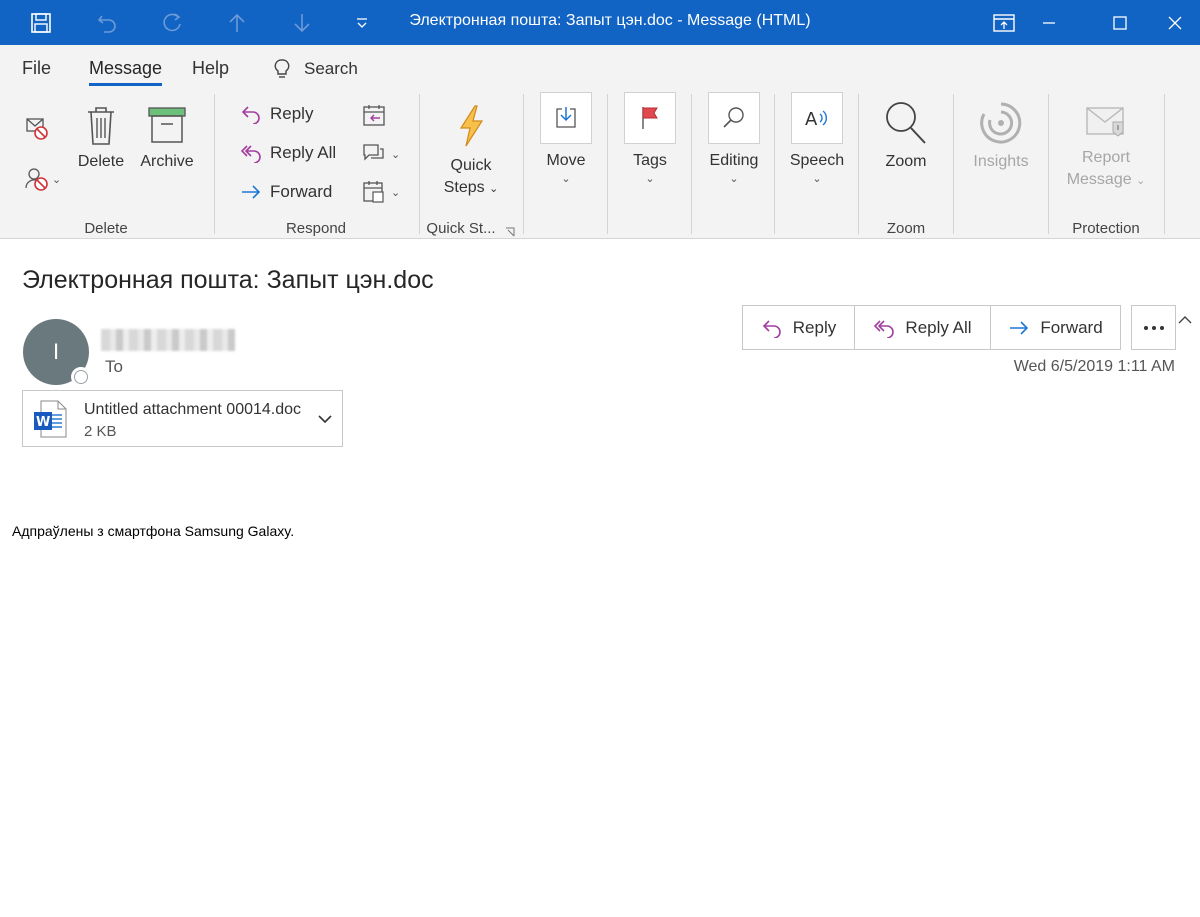  Describe the element at coordinates (1099, 179) in the screenshot. I see `report-label-2: Message` at that location.